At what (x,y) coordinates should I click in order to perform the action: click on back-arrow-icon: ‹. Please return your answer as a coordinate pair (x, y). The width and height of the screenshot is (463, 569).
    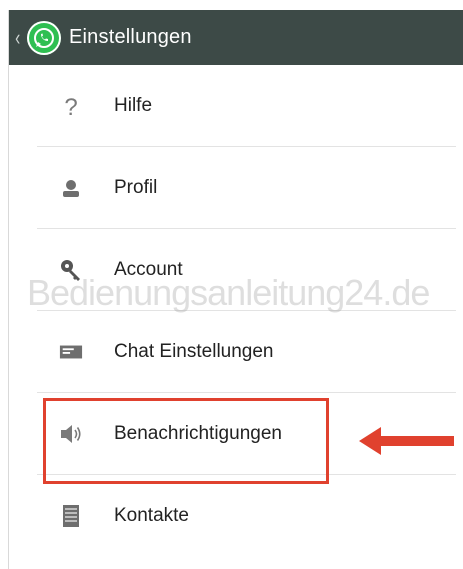
    Looking at the image, I should click on (20, 38).